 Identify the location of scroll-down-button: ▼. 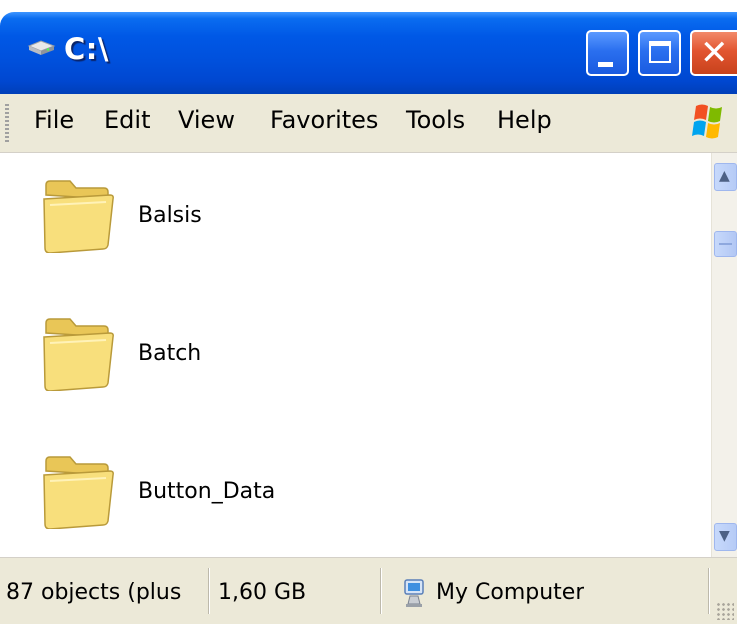
(725, 537).